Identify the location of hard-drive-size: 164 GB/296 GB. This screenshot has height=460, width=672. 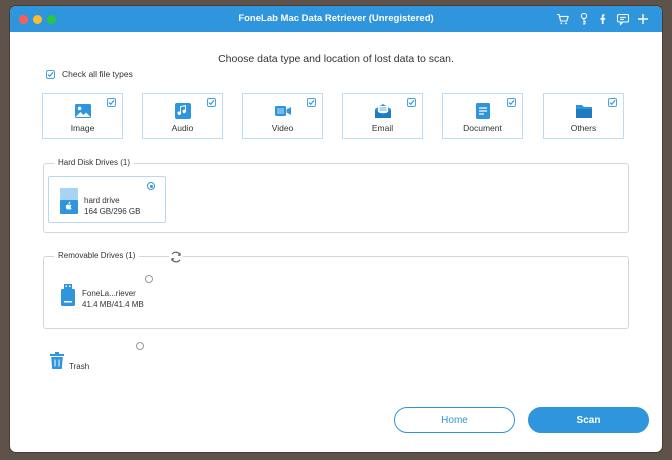
(112, 211).